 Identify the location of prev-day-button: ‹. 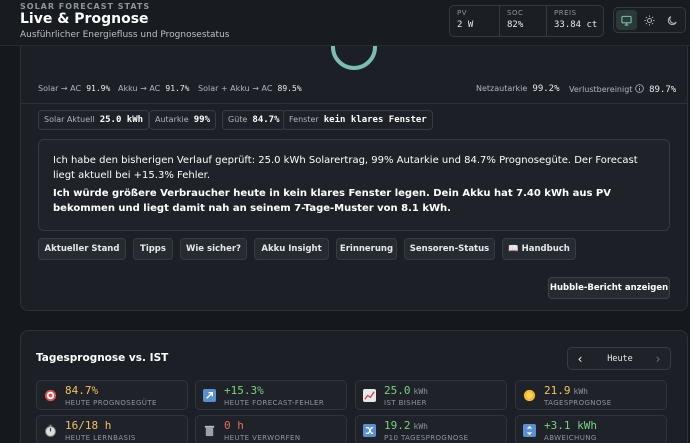
(580, 358).